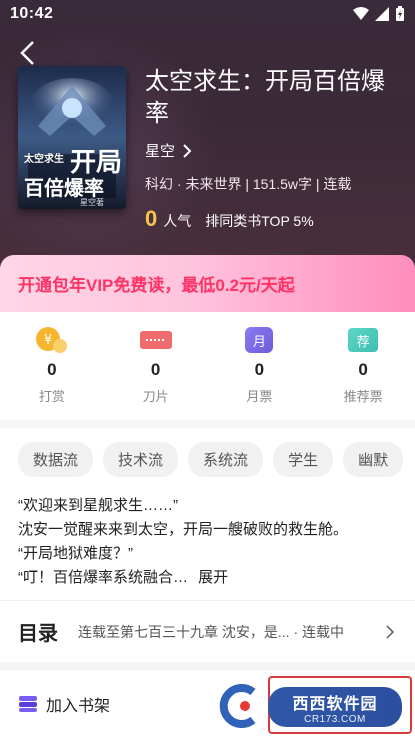 Image resolution: width=415 pixels, height=738 pixels. Describe the element at coordinates (156, 340) in the screenshot. I see `blade-icon` at that location.